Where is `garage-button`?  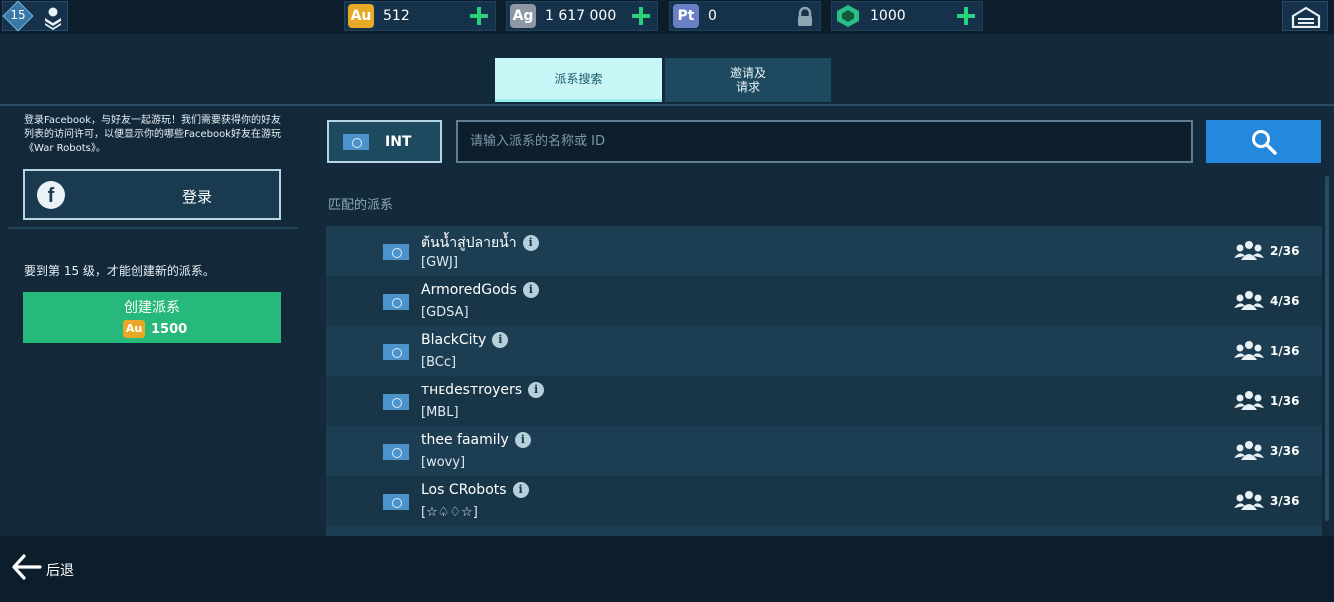
garage-button is located at coordinates (1305, 16).